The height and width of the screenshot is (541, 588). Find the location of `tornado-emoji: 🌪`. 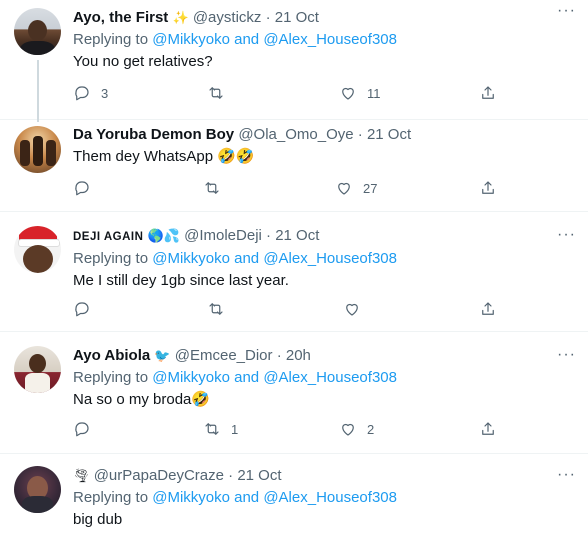

tornado-emoji: 🌪 is located at coordinates (81, 475).